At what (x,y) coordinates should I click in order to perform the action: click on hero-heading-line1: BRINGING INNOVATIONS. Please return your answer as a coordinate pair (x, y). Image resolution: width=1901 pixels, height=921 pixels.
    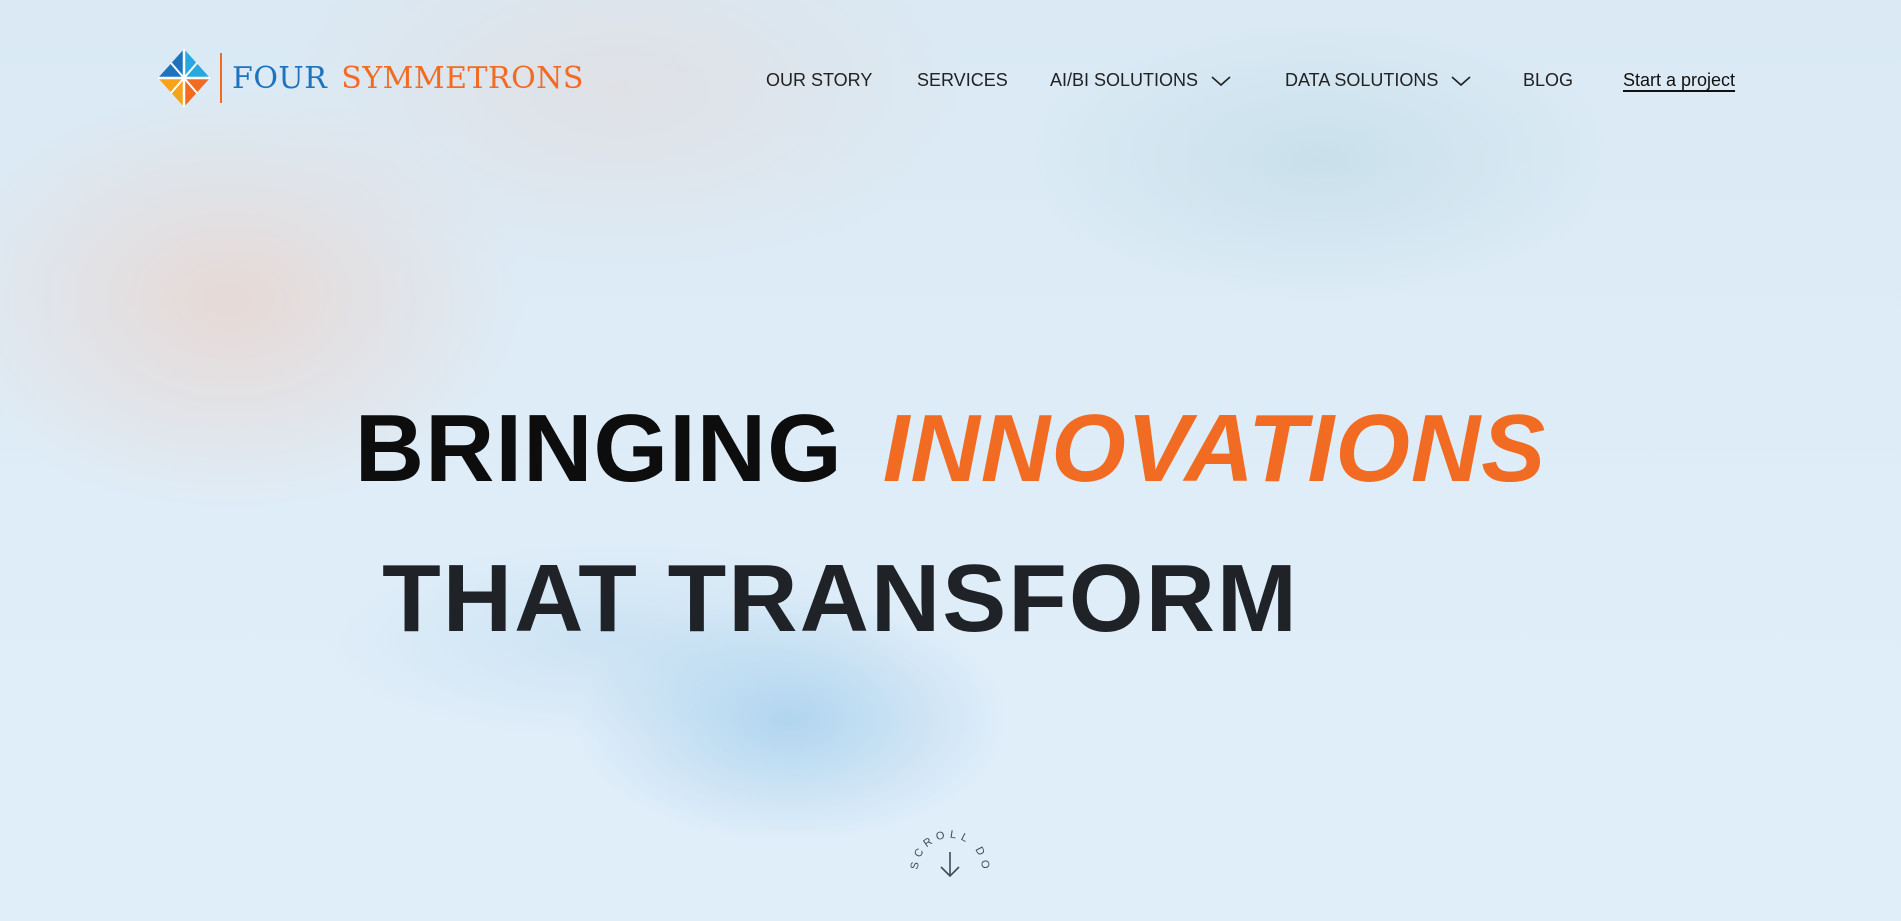
    Looking at the image, I should click on (950, 449).